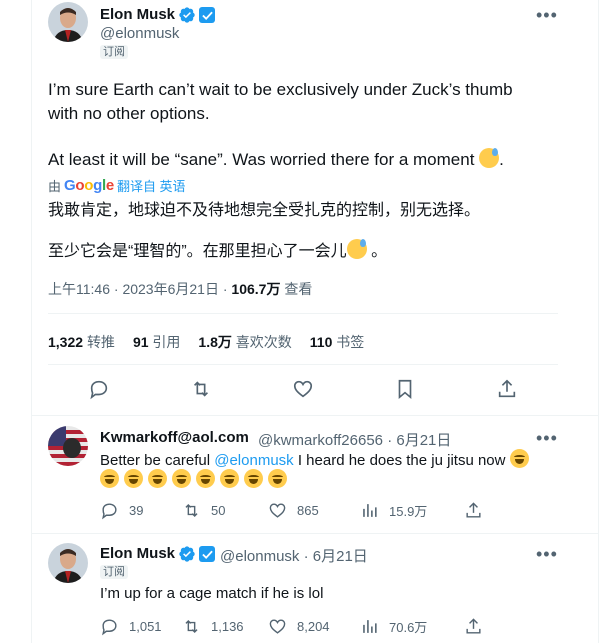 This screenshot has height=643, width=600. I want to click on translated-text-segment: 至少它会是“理智的”。在那里担心了一会儿, so click(197, 251).